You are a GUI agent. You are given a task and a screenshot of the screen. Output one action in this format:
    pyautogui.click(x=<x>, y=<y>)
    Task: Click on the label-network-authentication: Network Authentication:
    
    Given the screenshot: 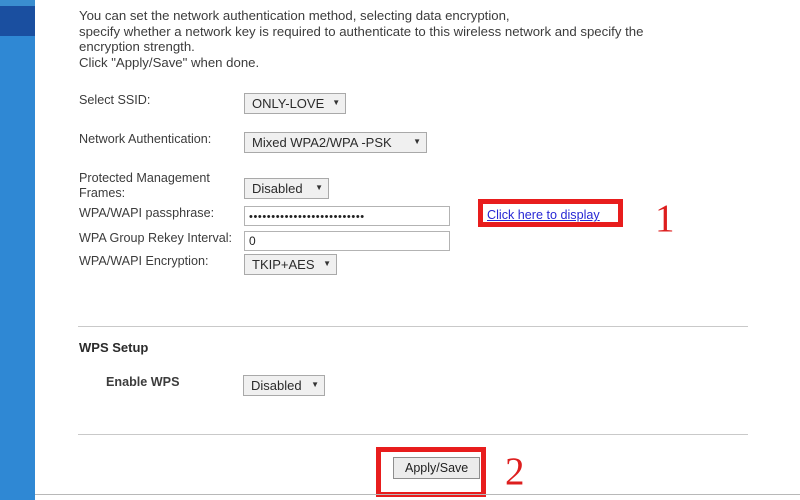 What is the action you would take?
    pyautogui.click(x=145, y=139)
    